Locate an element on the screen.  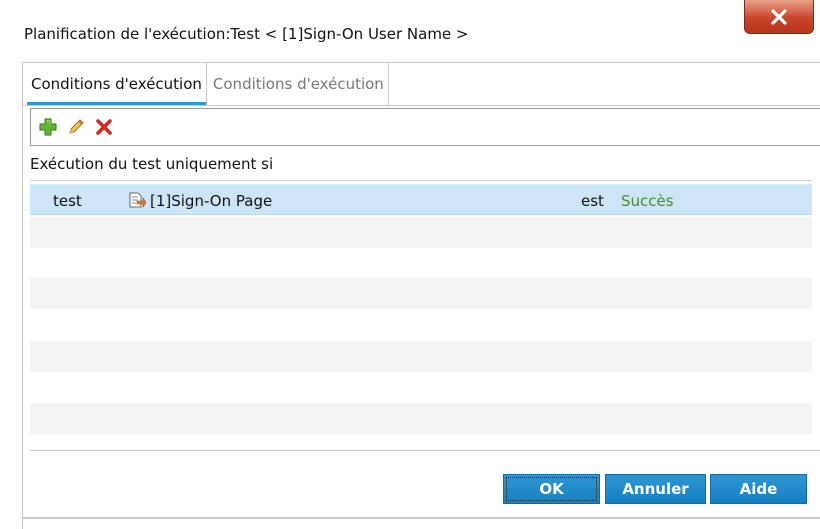
close-icon is located at coordinates (779, 16).